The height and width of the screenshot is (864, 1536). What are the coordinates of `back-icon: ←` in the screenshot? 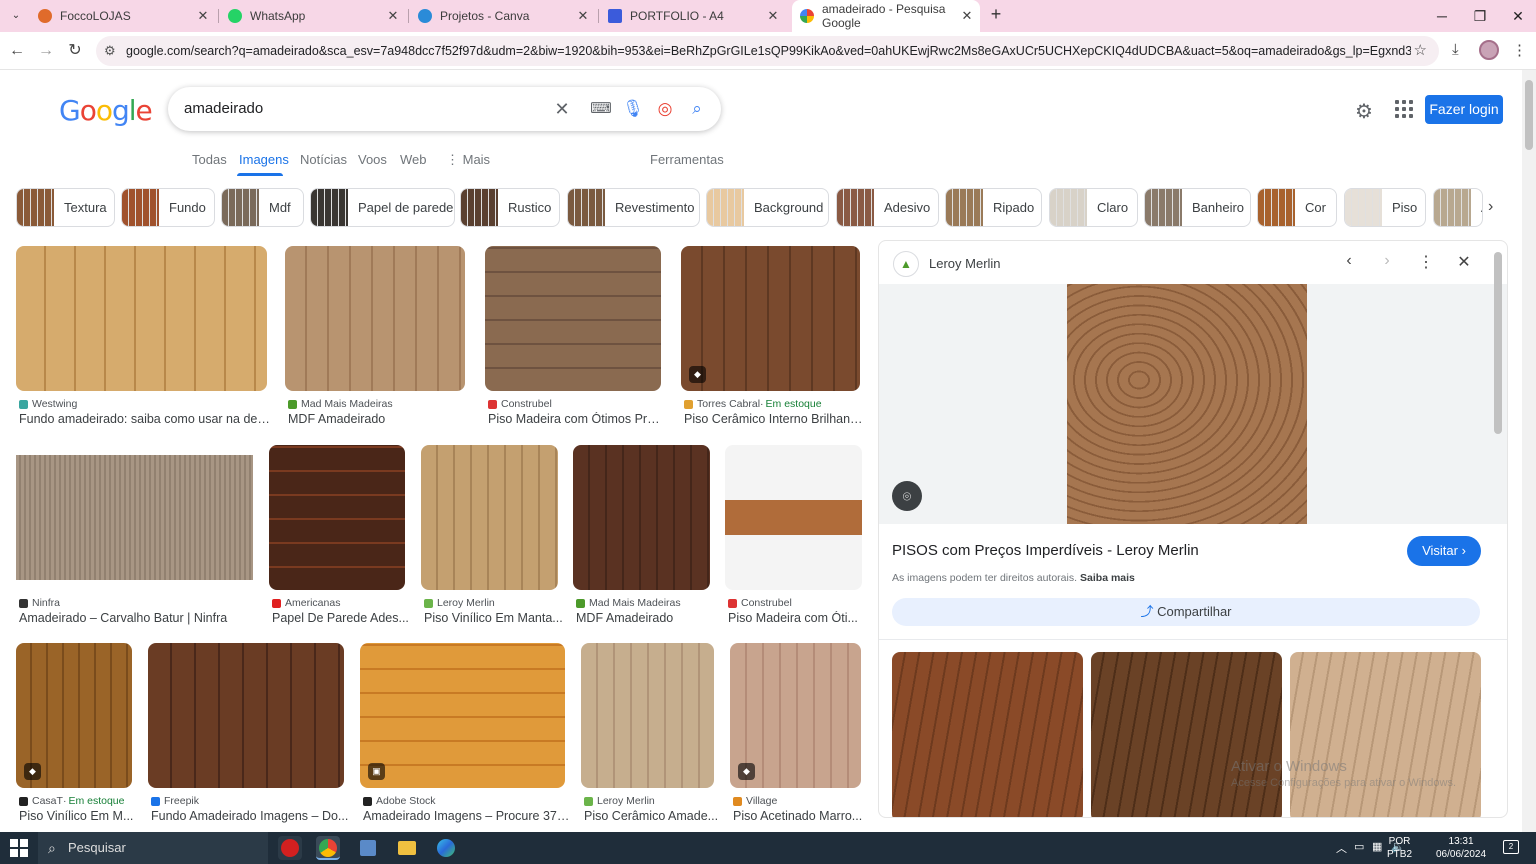 It's located at (17, 51).